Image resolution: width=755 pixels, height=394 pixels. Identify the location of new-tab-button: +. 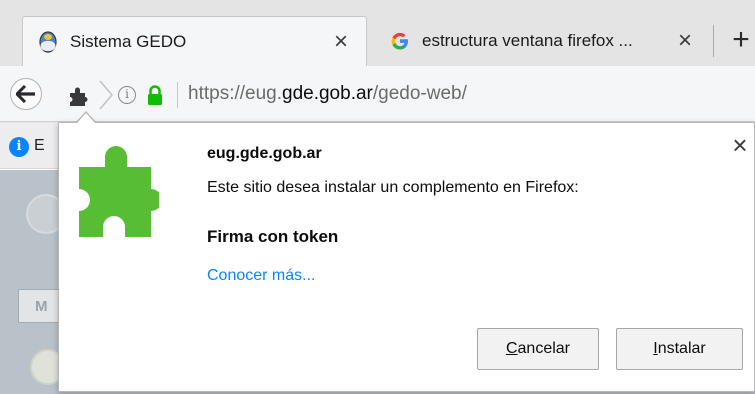
(740, 41).